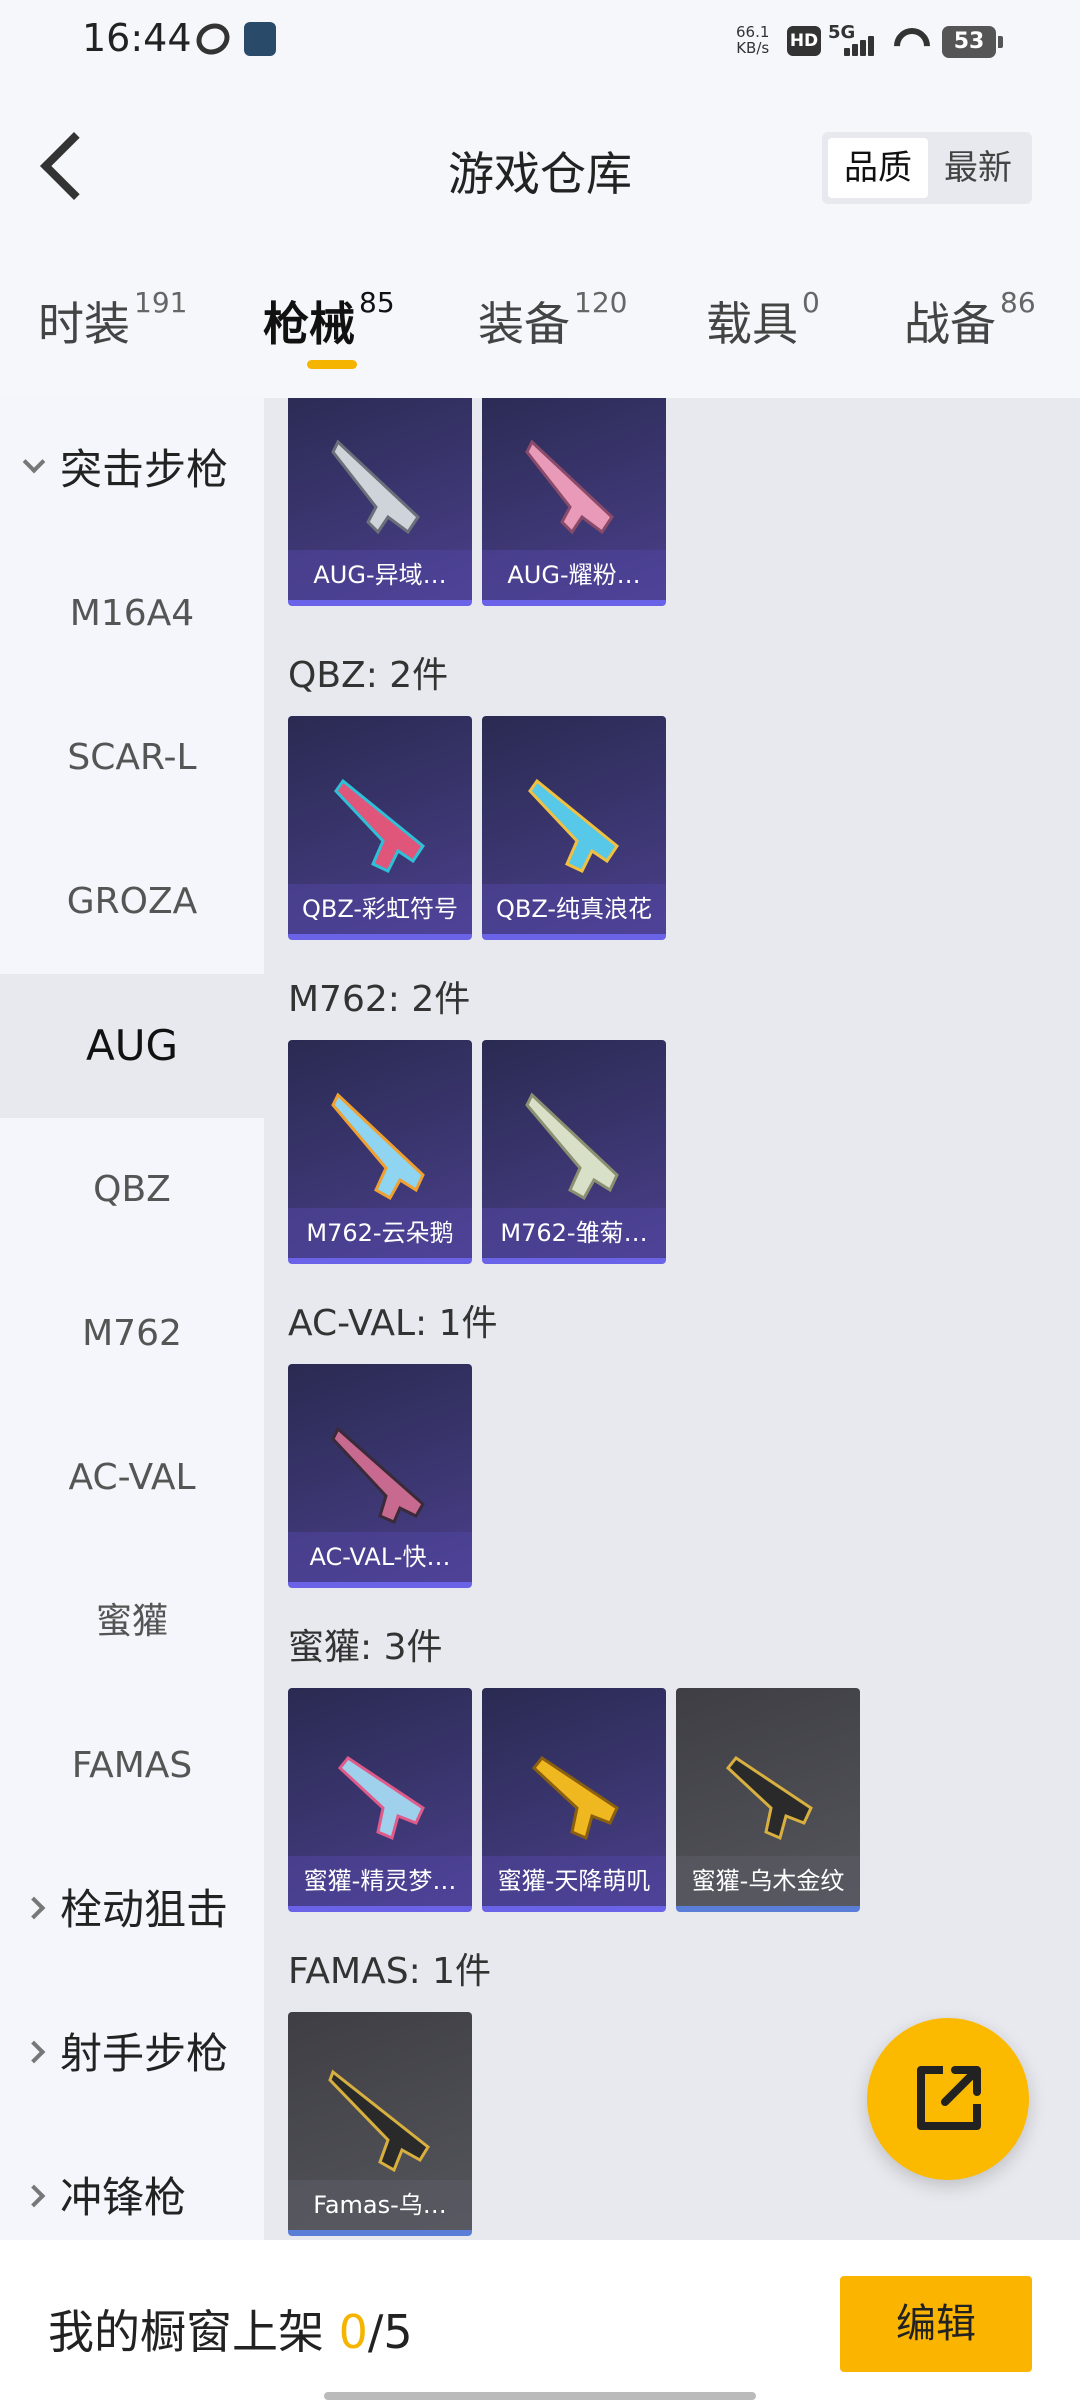 The image size is (1080, 2408). What do you see at coordinates (972, 42) in the screenshot?
I see `battery-icon: 53` at bounding box center [972, 42].